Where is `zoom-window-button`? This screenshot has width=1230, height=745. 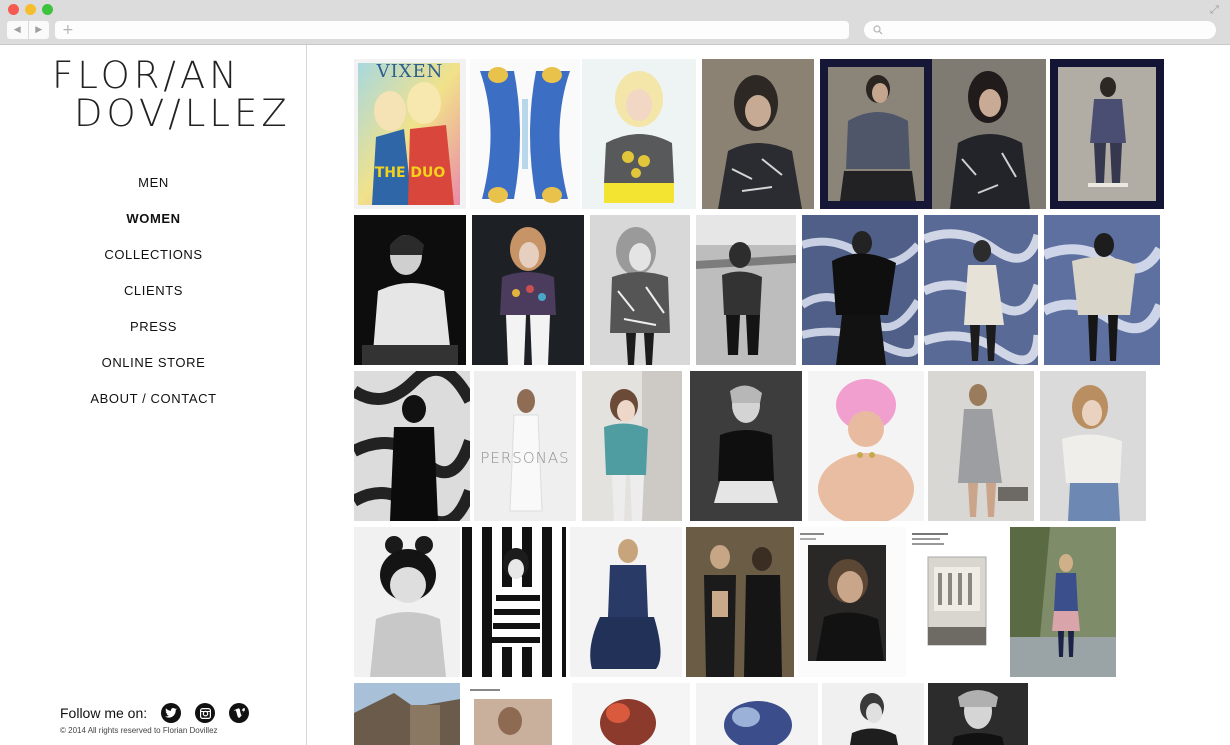 zoom-window-button is located at coordinates (47, 9).